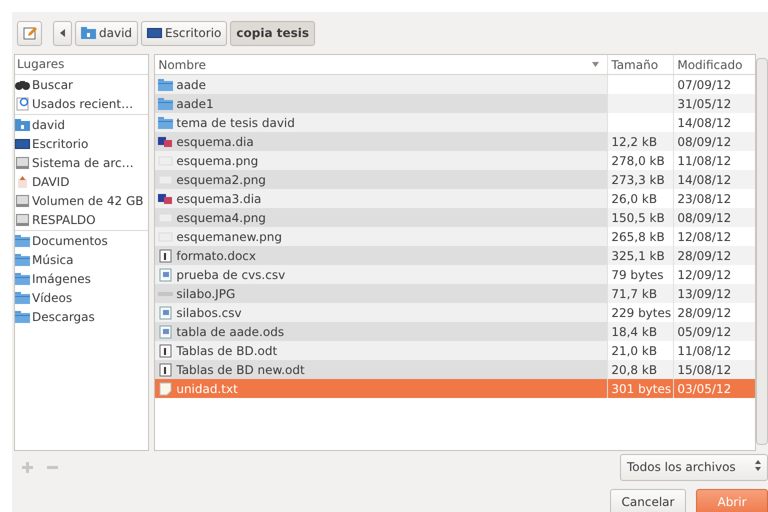 The width and height of the screenshot is (768, 512). Describe the element at coordinates (81, 143) in the screenshot. I see `sidebar-item: Escritorio` at that location.